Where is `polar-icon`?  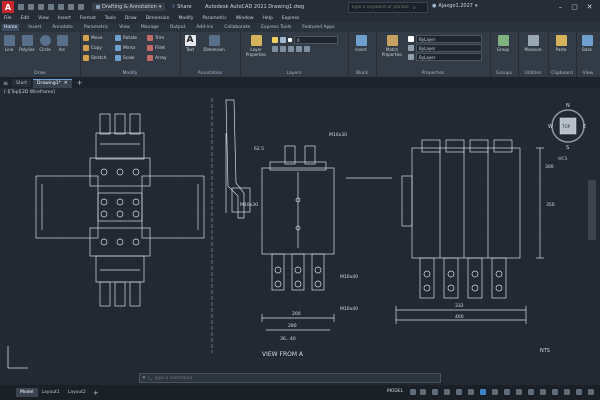 polar-icon is located at coordinates (447, 392).